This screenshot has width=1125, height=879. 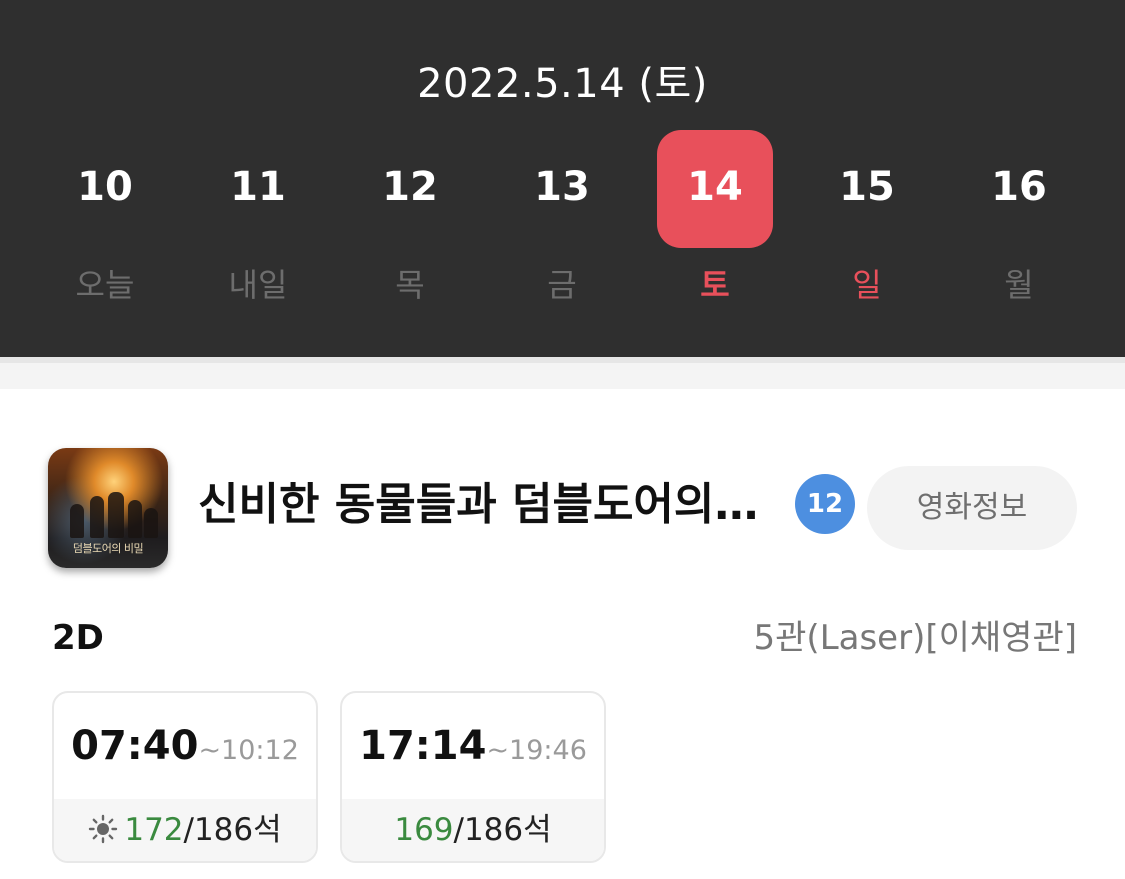 I want to click on day-number: 16, so click(x=1019, y=187).